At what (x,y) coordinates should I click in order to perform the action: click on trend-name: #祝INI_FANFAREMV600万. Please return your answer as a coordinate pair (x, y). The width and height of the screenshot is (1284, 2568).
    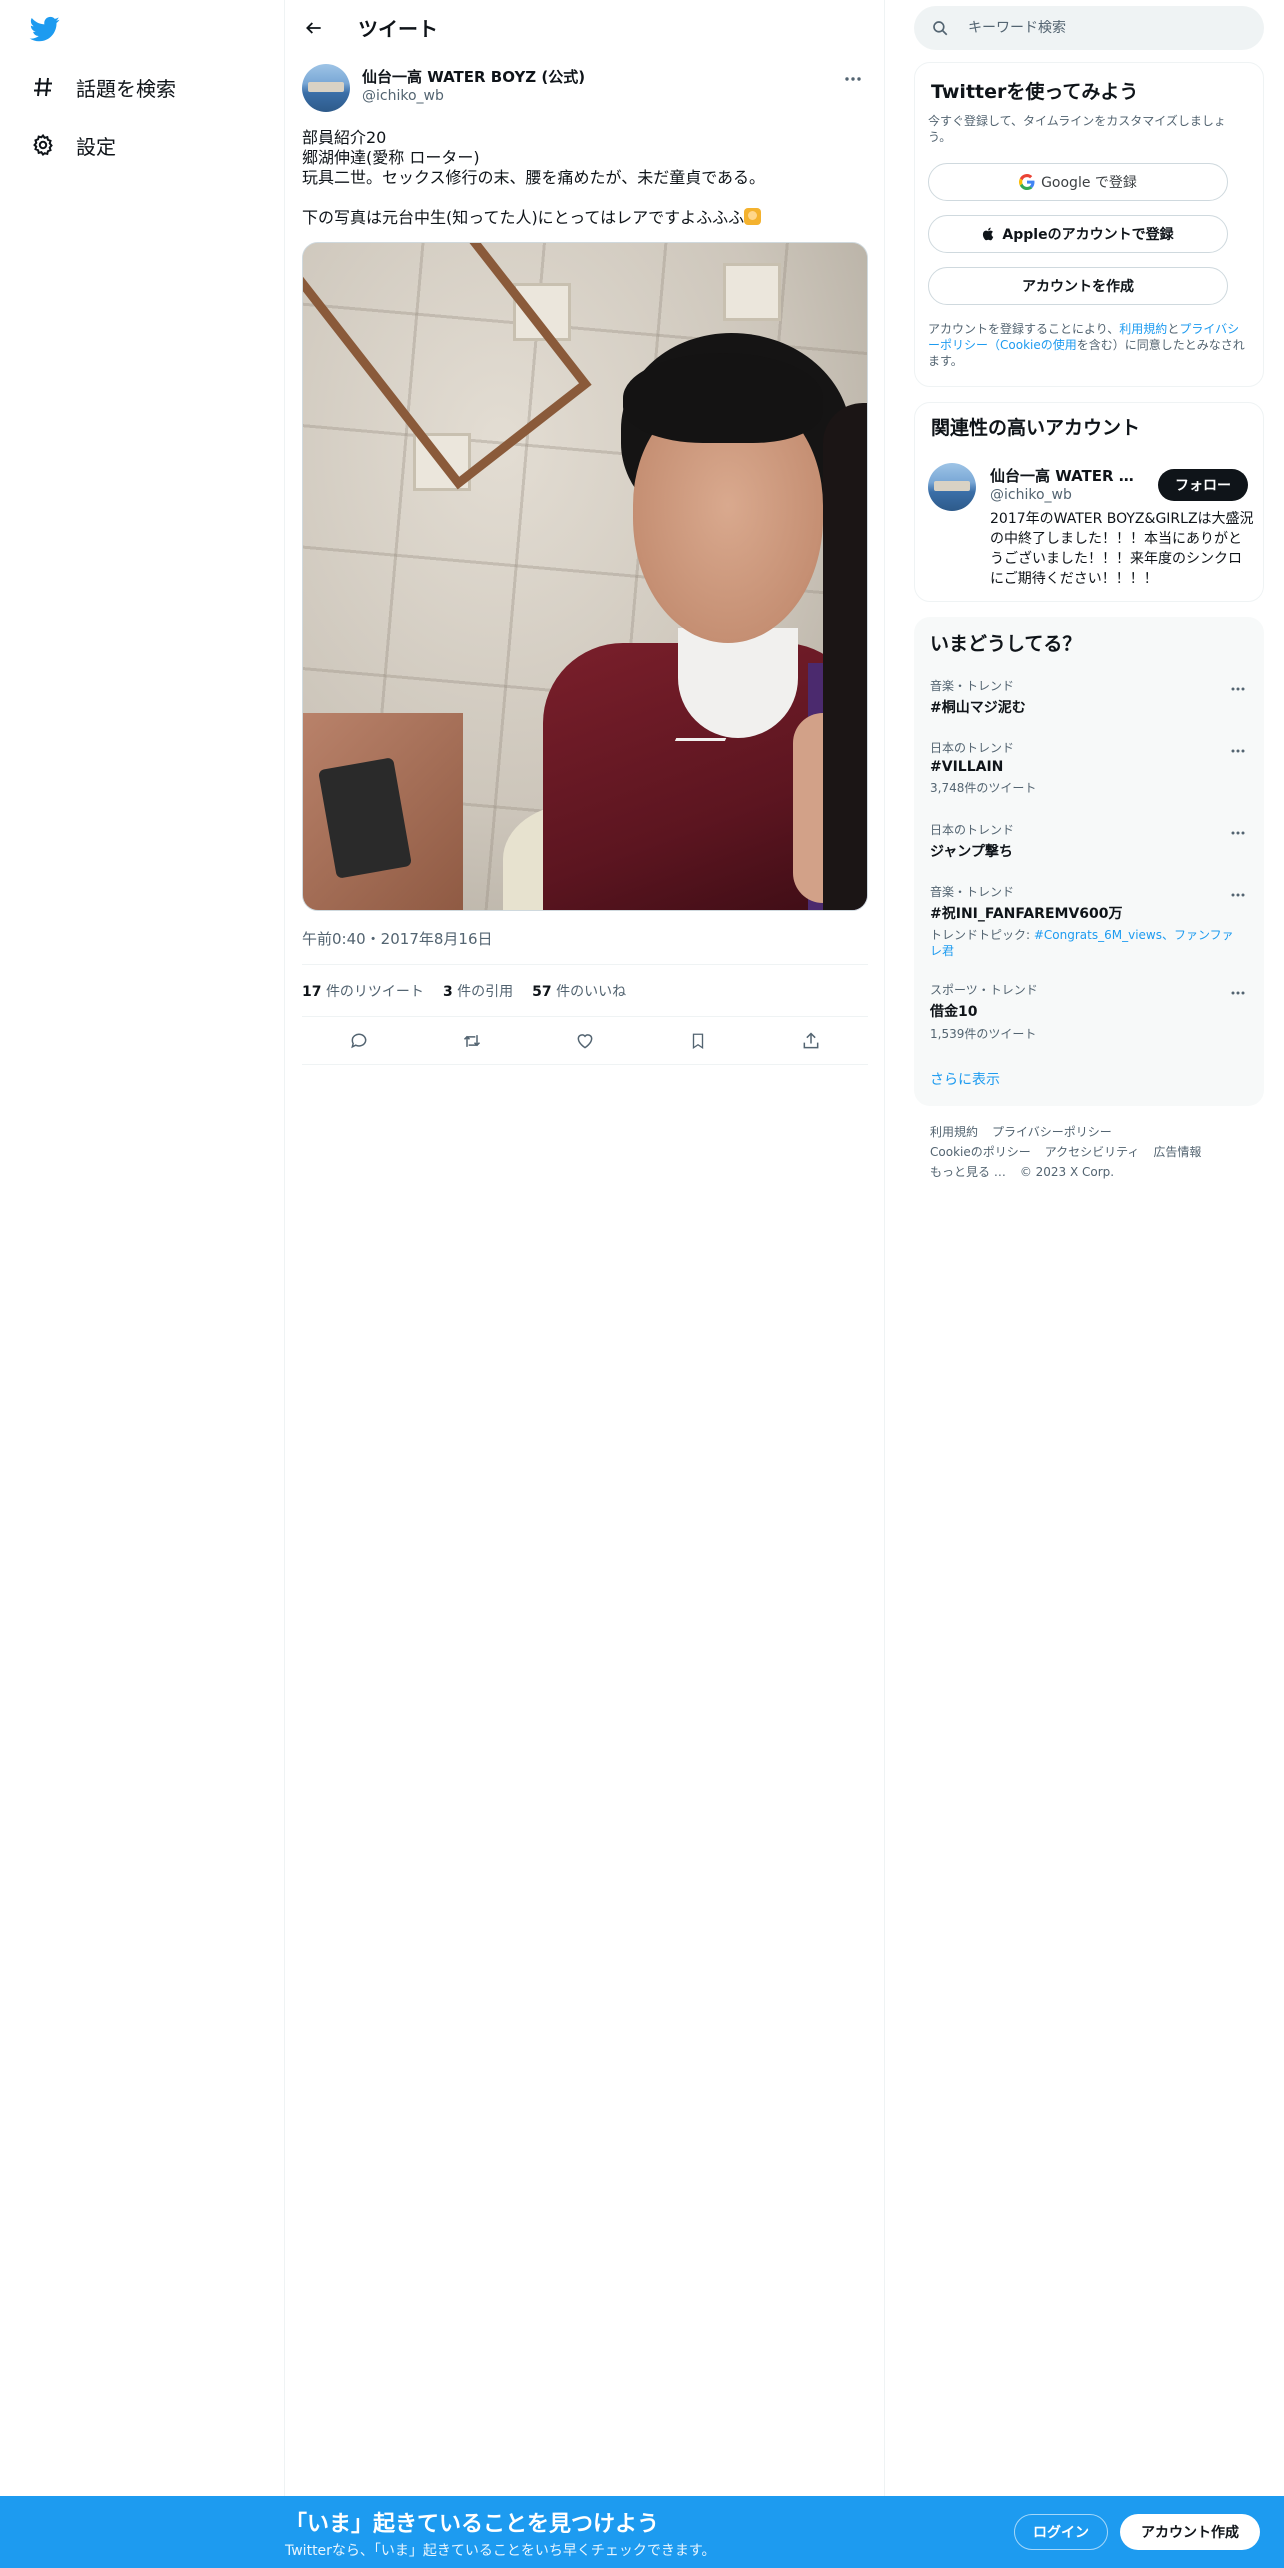
    Looking at the image, I should click on (1026, 914).